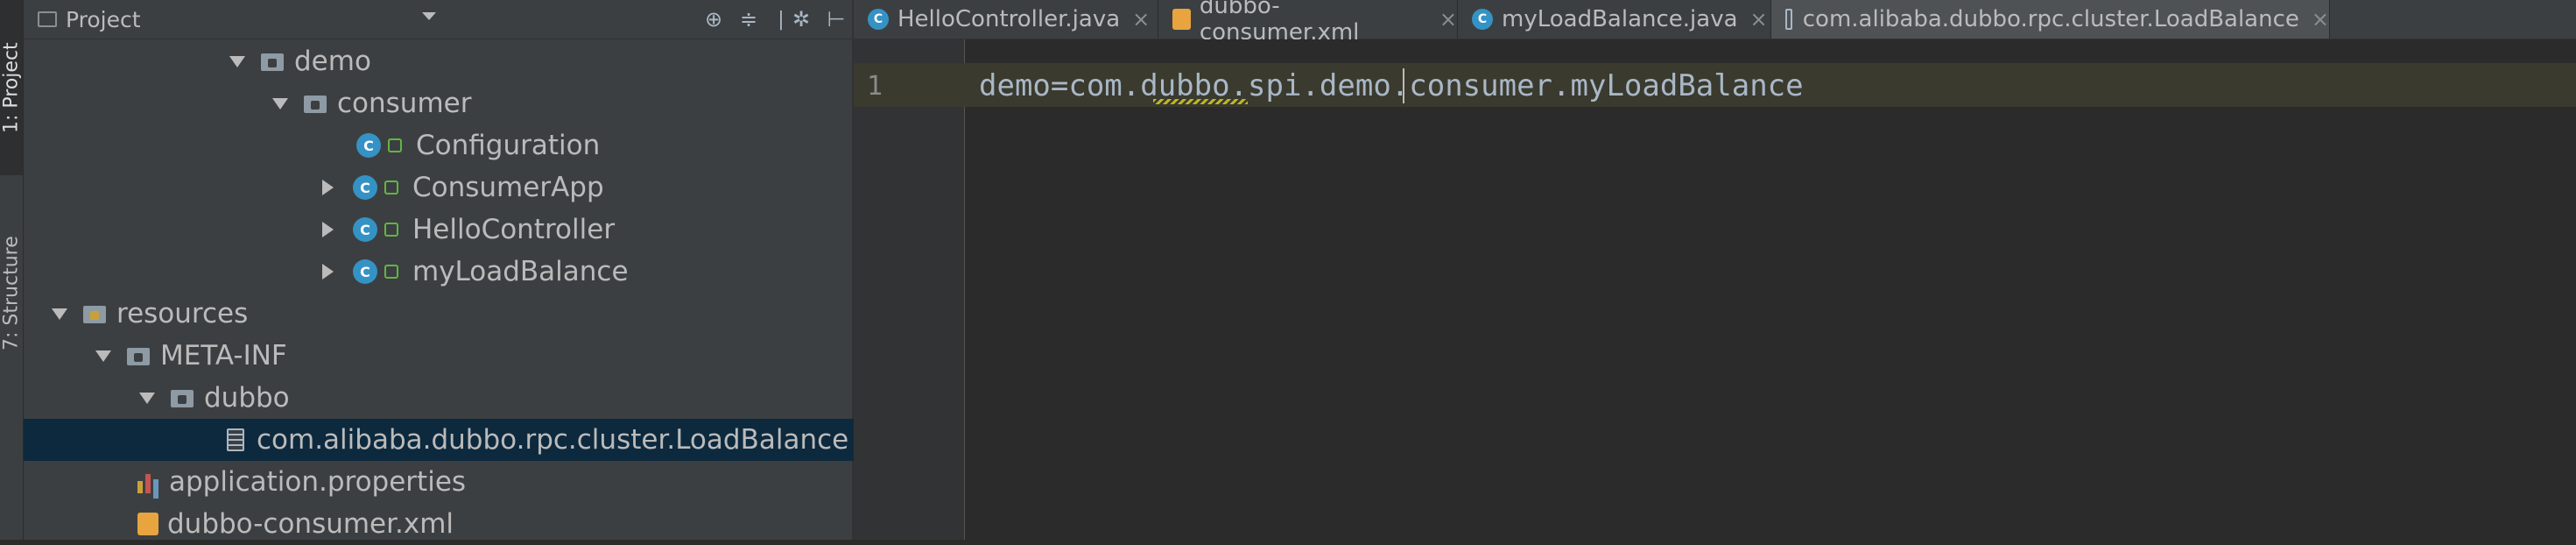  I want to click on tree-item-label: dubbo, so click(247, 398).